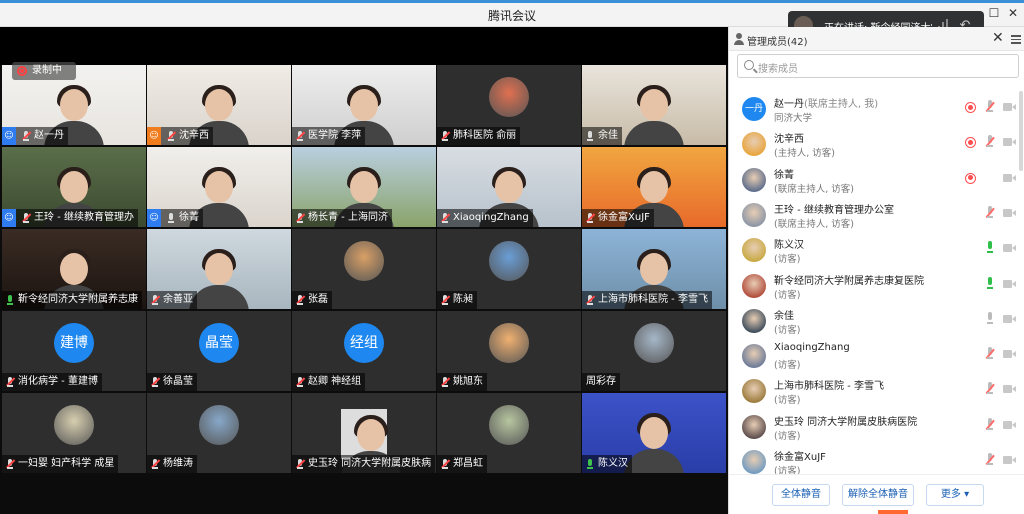 The height and width of the screenshot is (514, 1024). What do you see at coordinates (66, 463) in the screenshot?
I see `participant-name: 一妇婴 妇产科学 成星` at bounding box center [66, 463].